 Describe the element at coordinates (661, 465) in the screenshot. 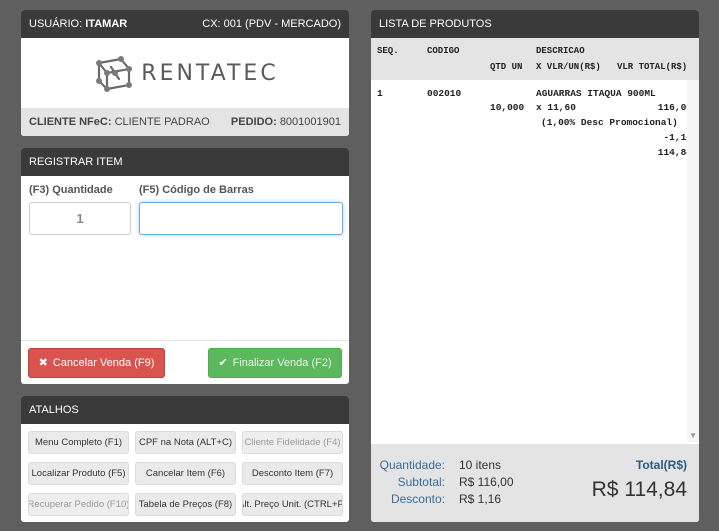

I see `grand-total-label: Total(R$)` at that location.